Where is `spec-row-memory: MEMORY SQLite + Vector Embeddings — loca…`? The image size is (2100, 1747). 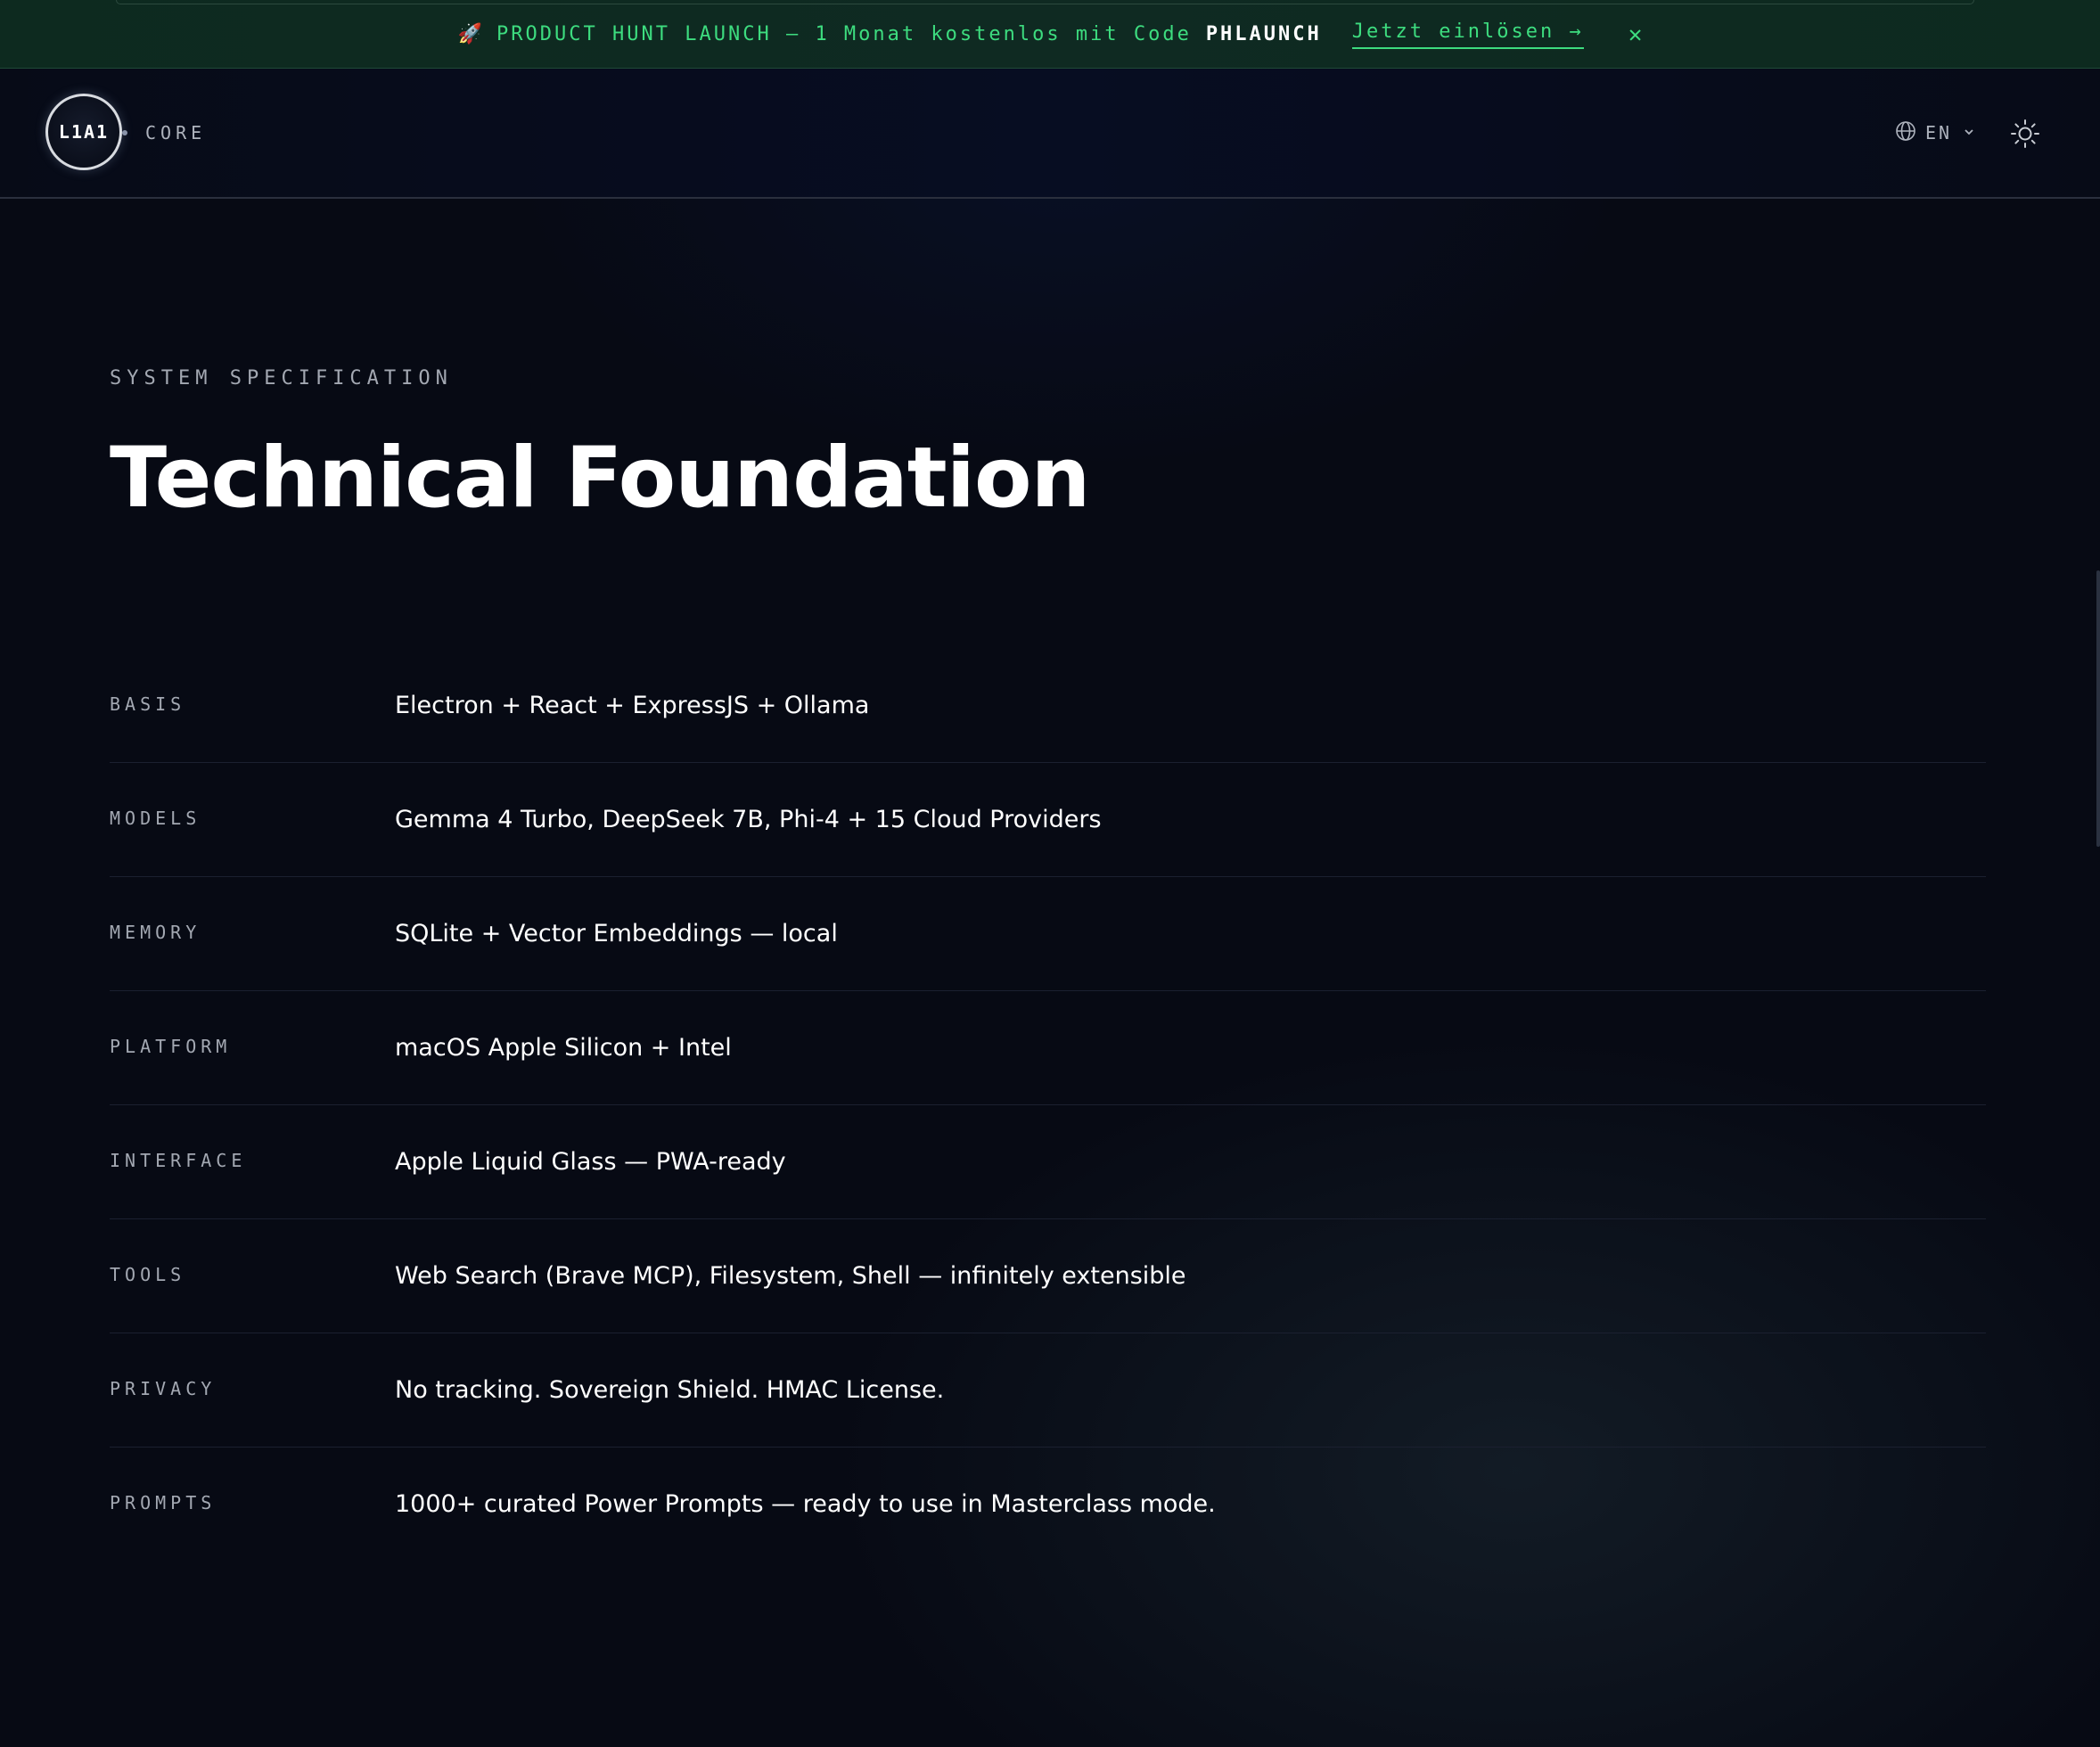
spec-row-memory: MEMORY SQLite + Vector Embeddings — loca… is located at coordinates (1048, 934).